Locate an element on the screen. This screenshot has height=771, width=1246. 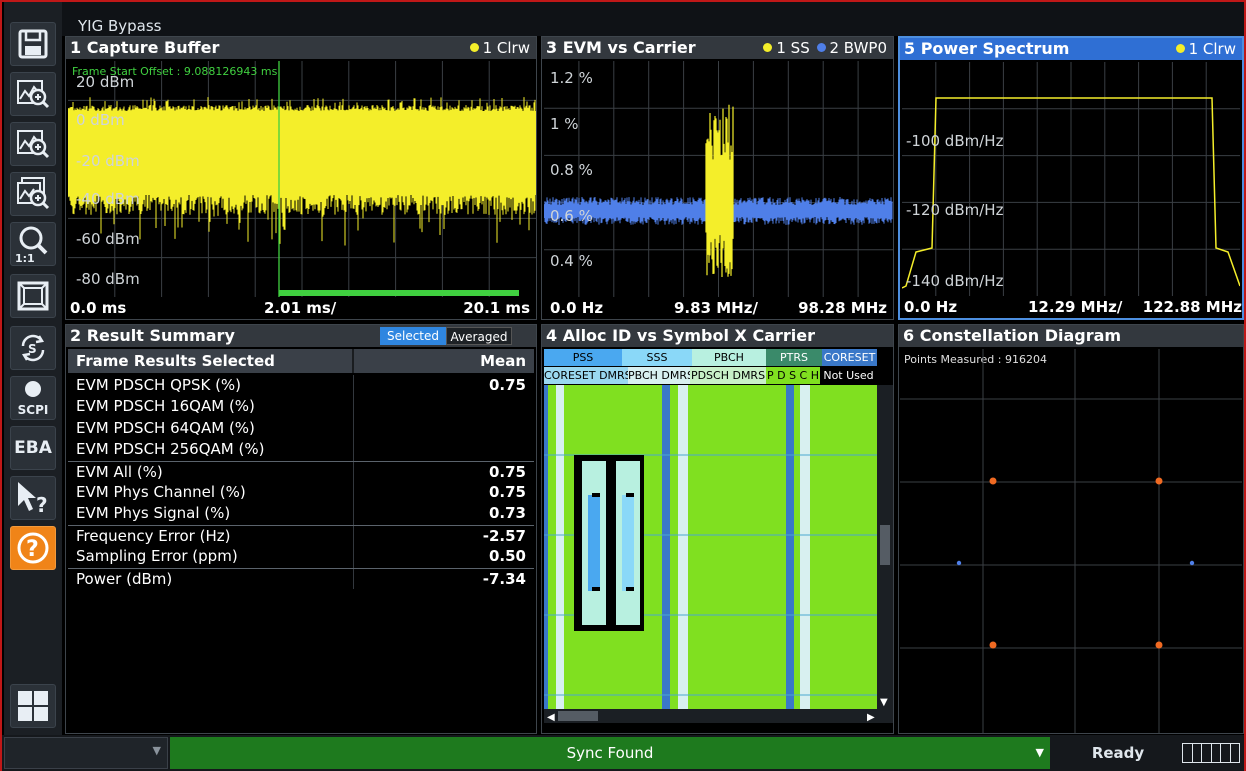
scroll-right-icon: ▶ is located at coordinates (871, 717).